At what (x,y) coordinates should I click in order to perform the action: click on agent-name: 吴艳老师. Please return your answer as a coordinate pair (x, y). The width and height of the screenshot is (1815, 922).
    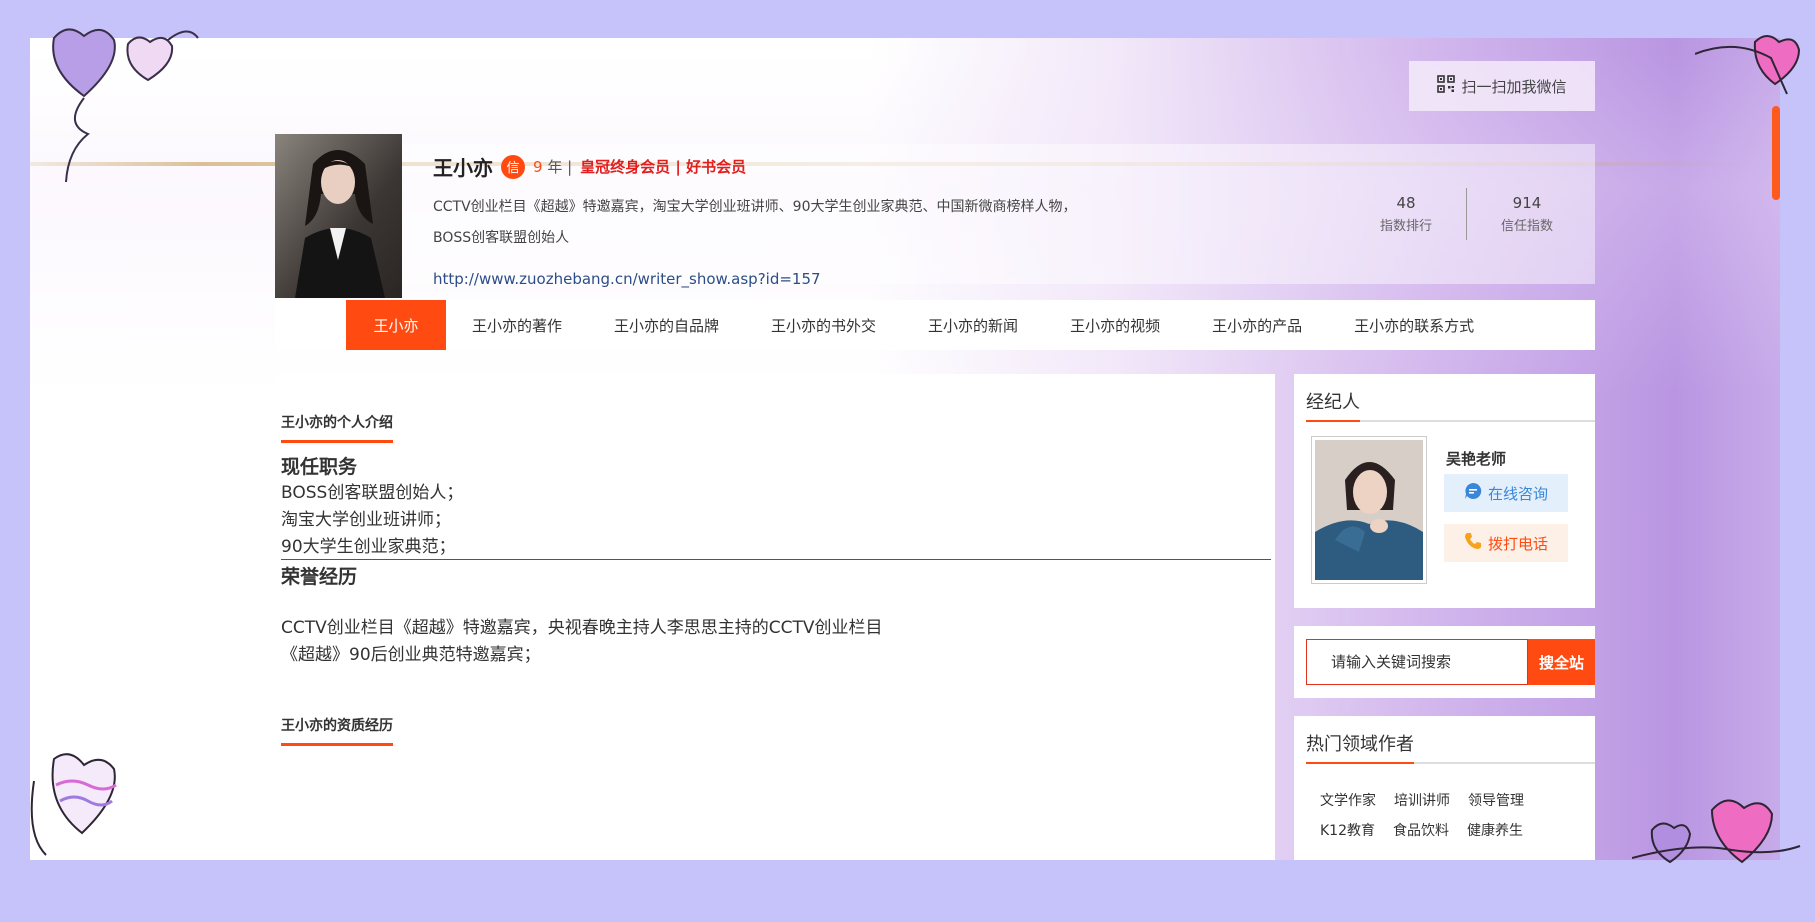
    Looking at the image, I should click on (1476, 459).